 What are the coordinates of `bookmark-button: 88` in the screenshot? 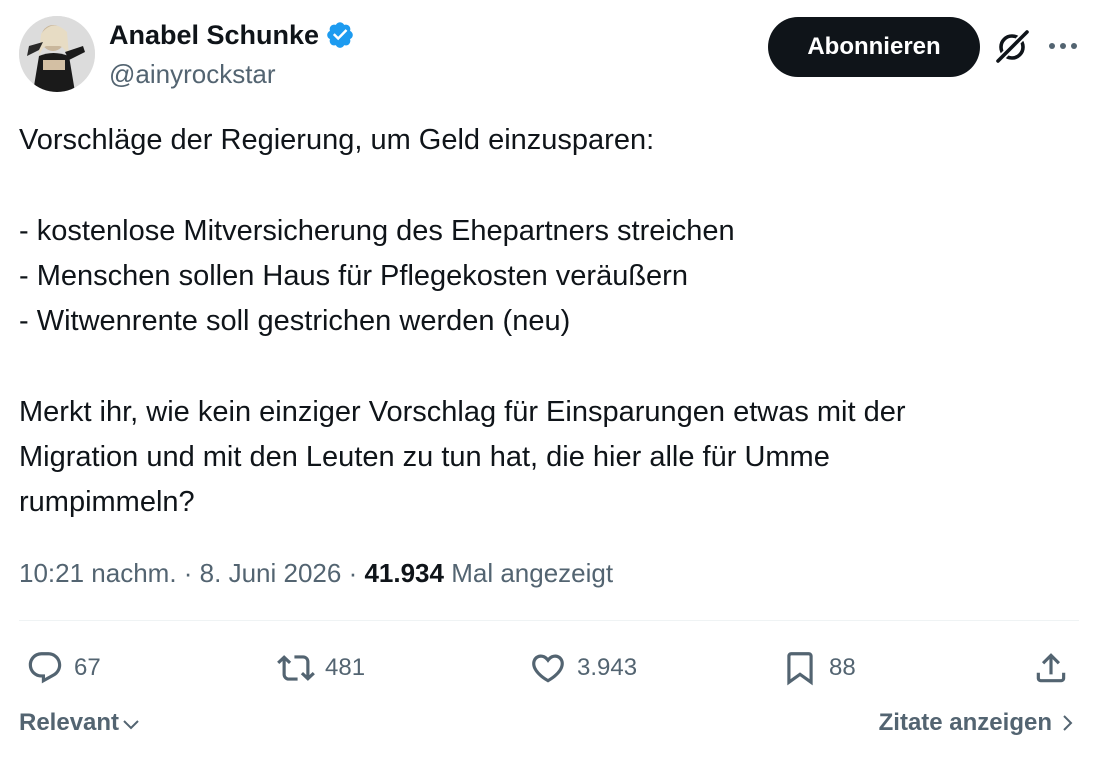 It's located at (818, 668).